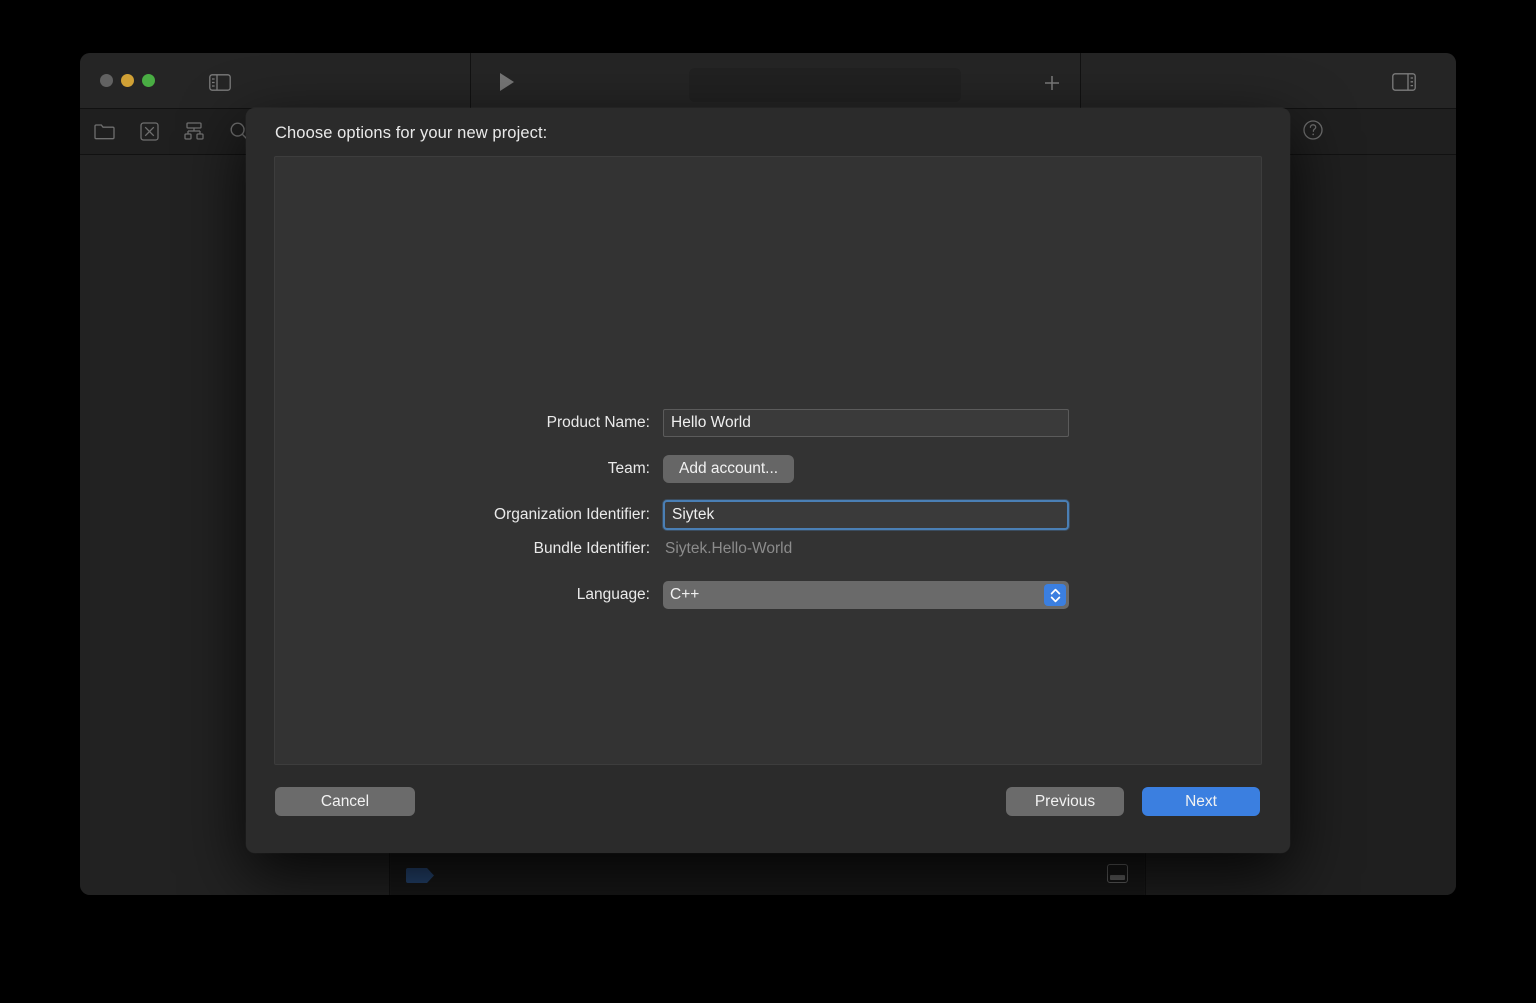  I want to click on question-mark-icon, so click(1313, 130).